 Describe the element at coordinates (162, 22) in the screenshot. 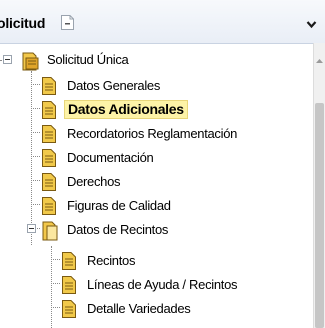

I see `panel-header: olicitud` at that location.